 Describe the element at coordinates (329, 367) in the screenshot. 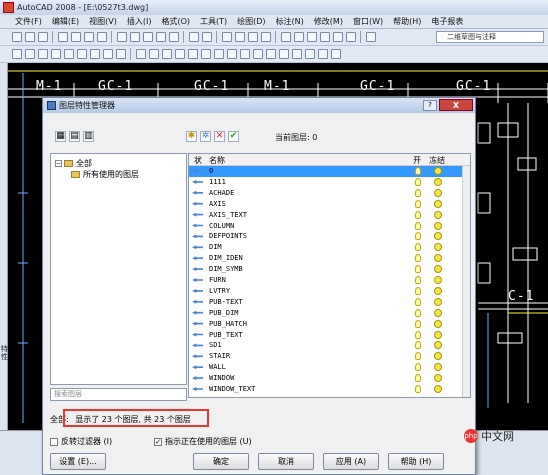

I see `layer-row: WALL` at that location.